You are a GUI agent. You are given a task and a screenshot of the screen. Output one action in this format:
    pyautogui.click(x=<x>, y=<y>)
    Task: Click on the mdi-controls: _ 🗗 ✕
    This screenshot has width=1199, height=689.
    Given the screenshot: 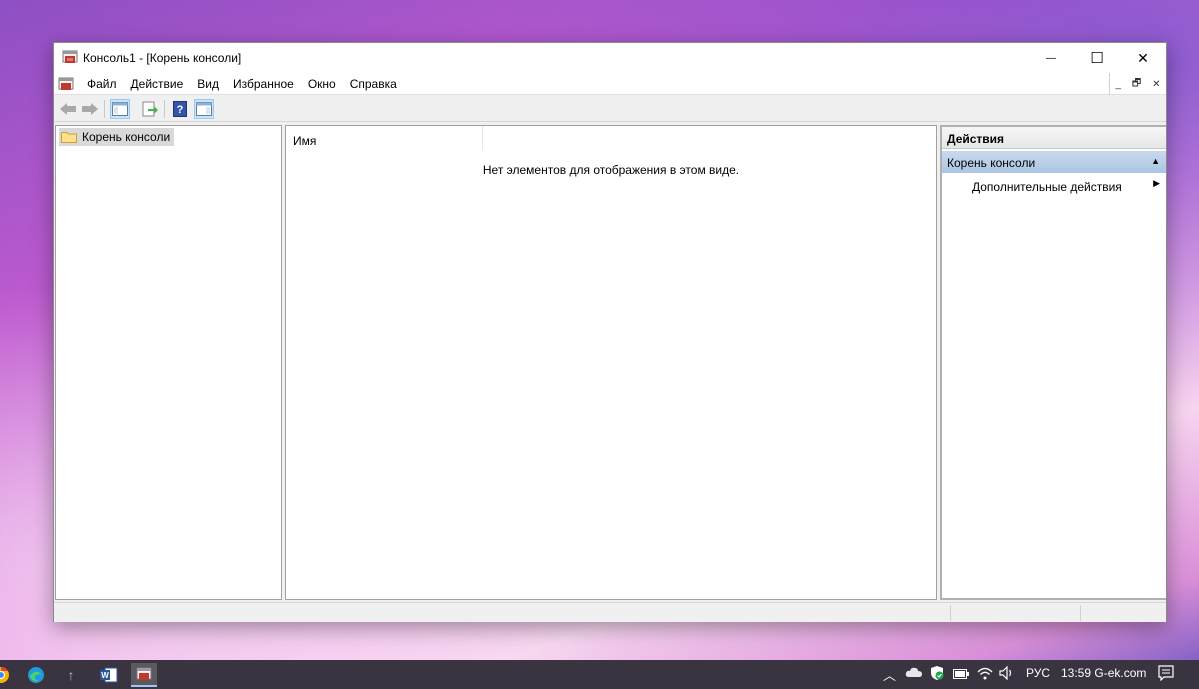 What is the action you would take?
    pyautogui.click(x=1137, y=84)
    